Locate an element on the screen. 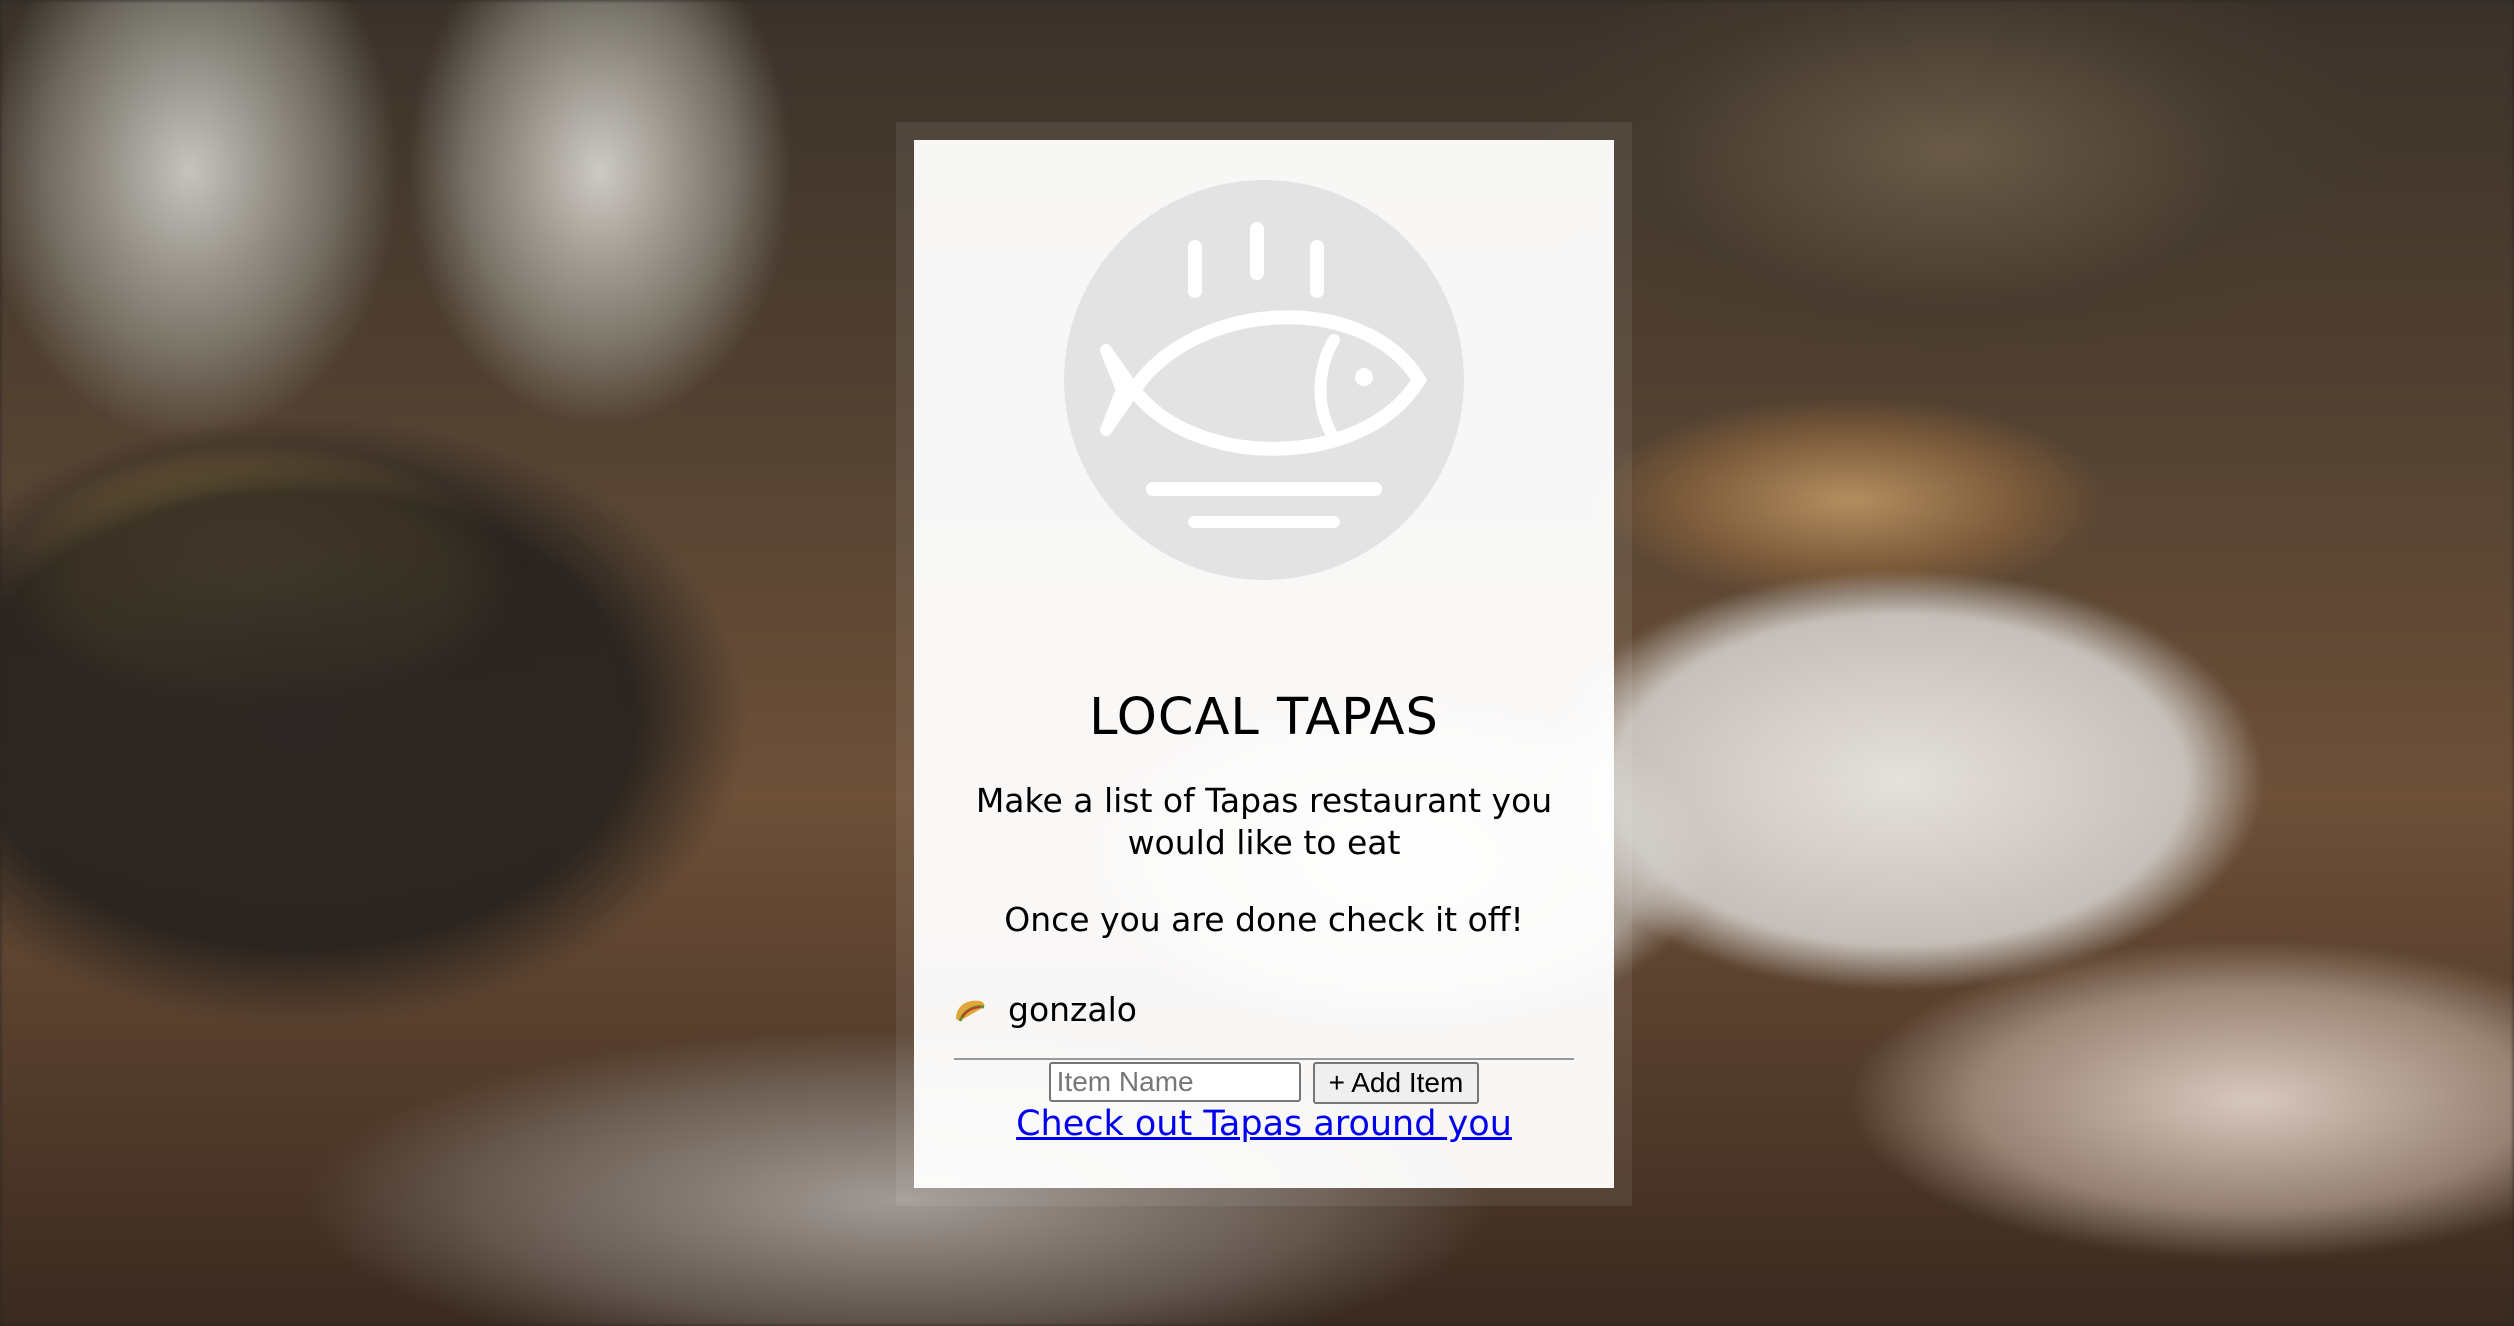  add-item-form: + Add Item is located at coordinates (1264, 1083).